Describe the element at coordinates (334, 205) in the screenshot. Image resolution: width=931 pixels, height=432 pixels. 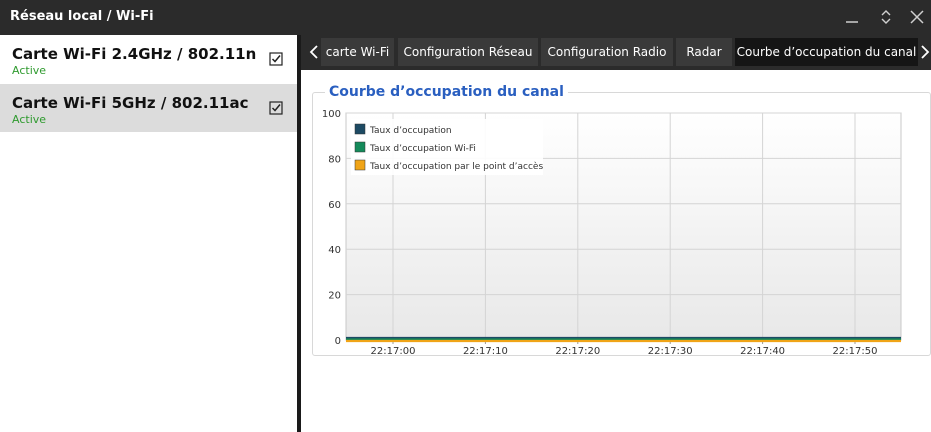
I see `y-tick-label: 60` at that location.